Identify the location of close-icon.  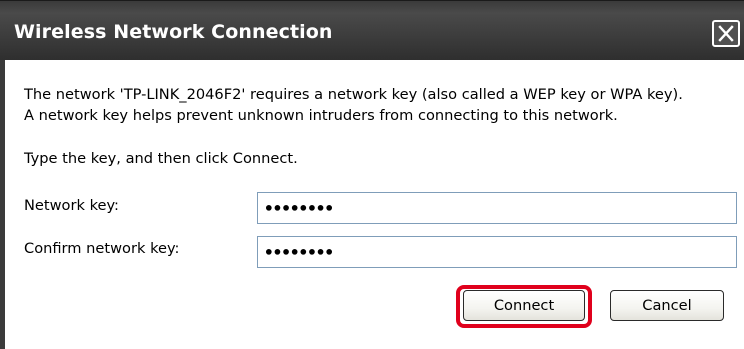
(726, 33).